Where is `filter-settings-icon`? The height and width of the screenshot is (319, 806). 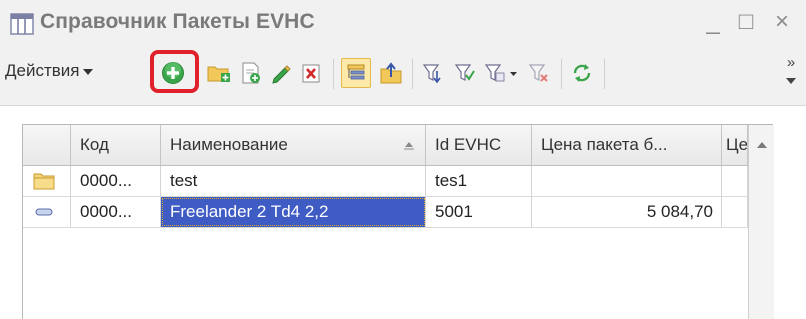 filter-settings-icon is located at coordinates (431, 74).